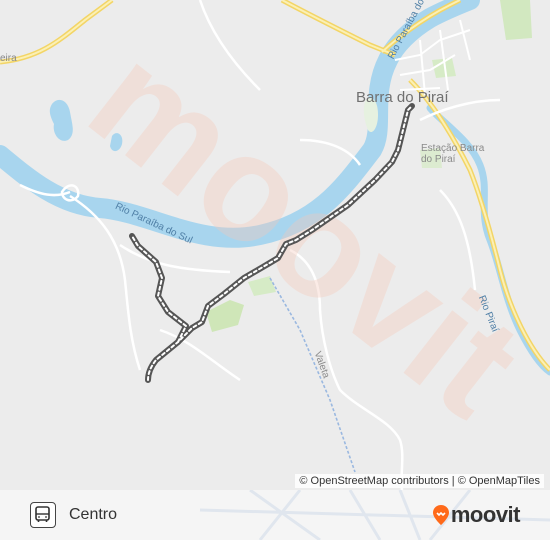 The image size is (550, 540). Describe the element at coordinates (485, 514) in the screenshot. I see `moovit-brand-text: moovit` at that location.